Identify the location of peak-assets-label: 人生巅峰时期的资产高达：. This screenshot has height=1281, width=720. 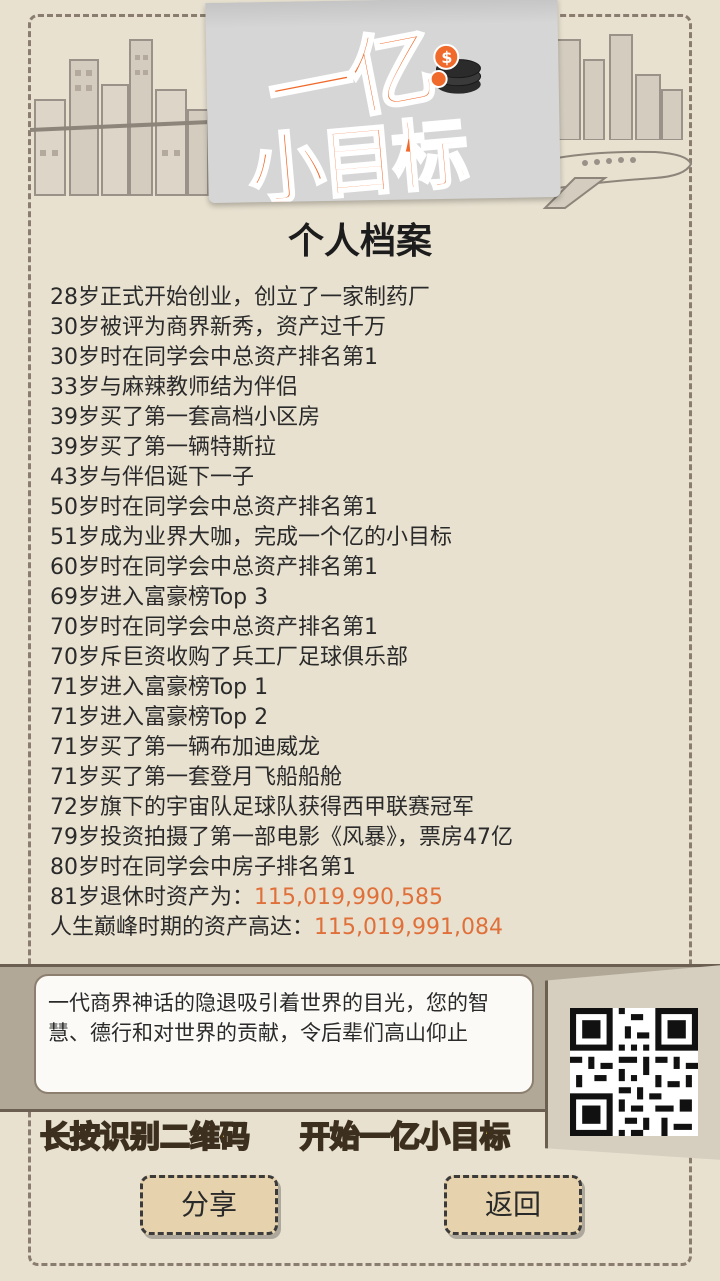
(182, 927).